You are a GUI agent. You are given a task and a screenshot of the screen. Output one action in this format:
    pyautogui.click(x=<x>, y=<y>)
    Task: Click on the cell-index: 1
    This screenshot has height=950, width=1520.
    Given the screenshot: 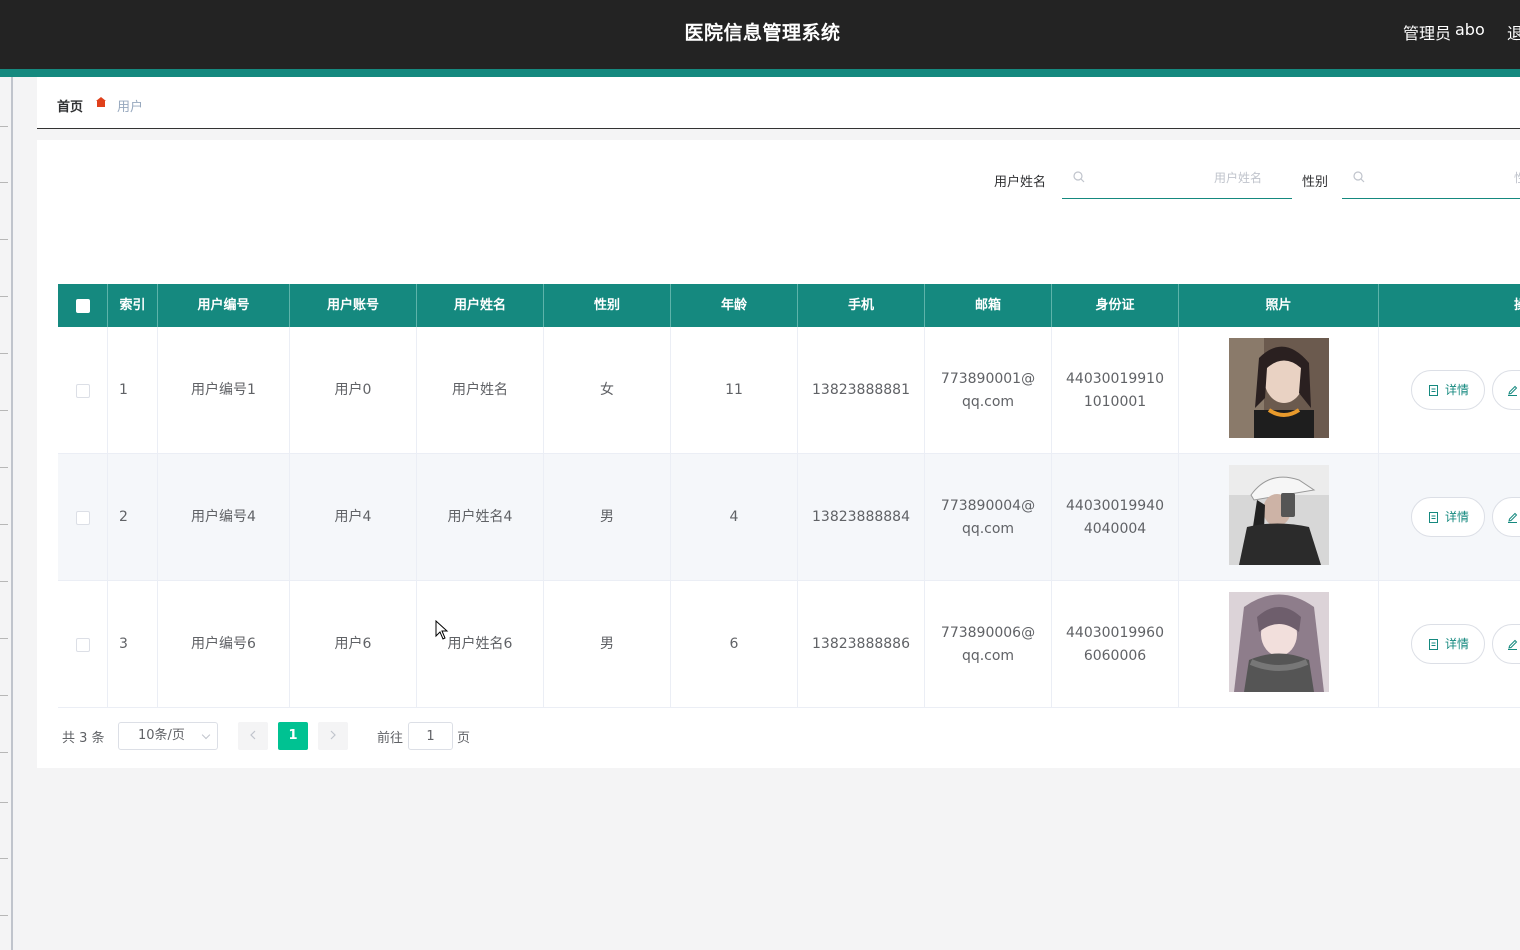 What is the action you would take?
    pyautogui.click(x=133, y=390)
    